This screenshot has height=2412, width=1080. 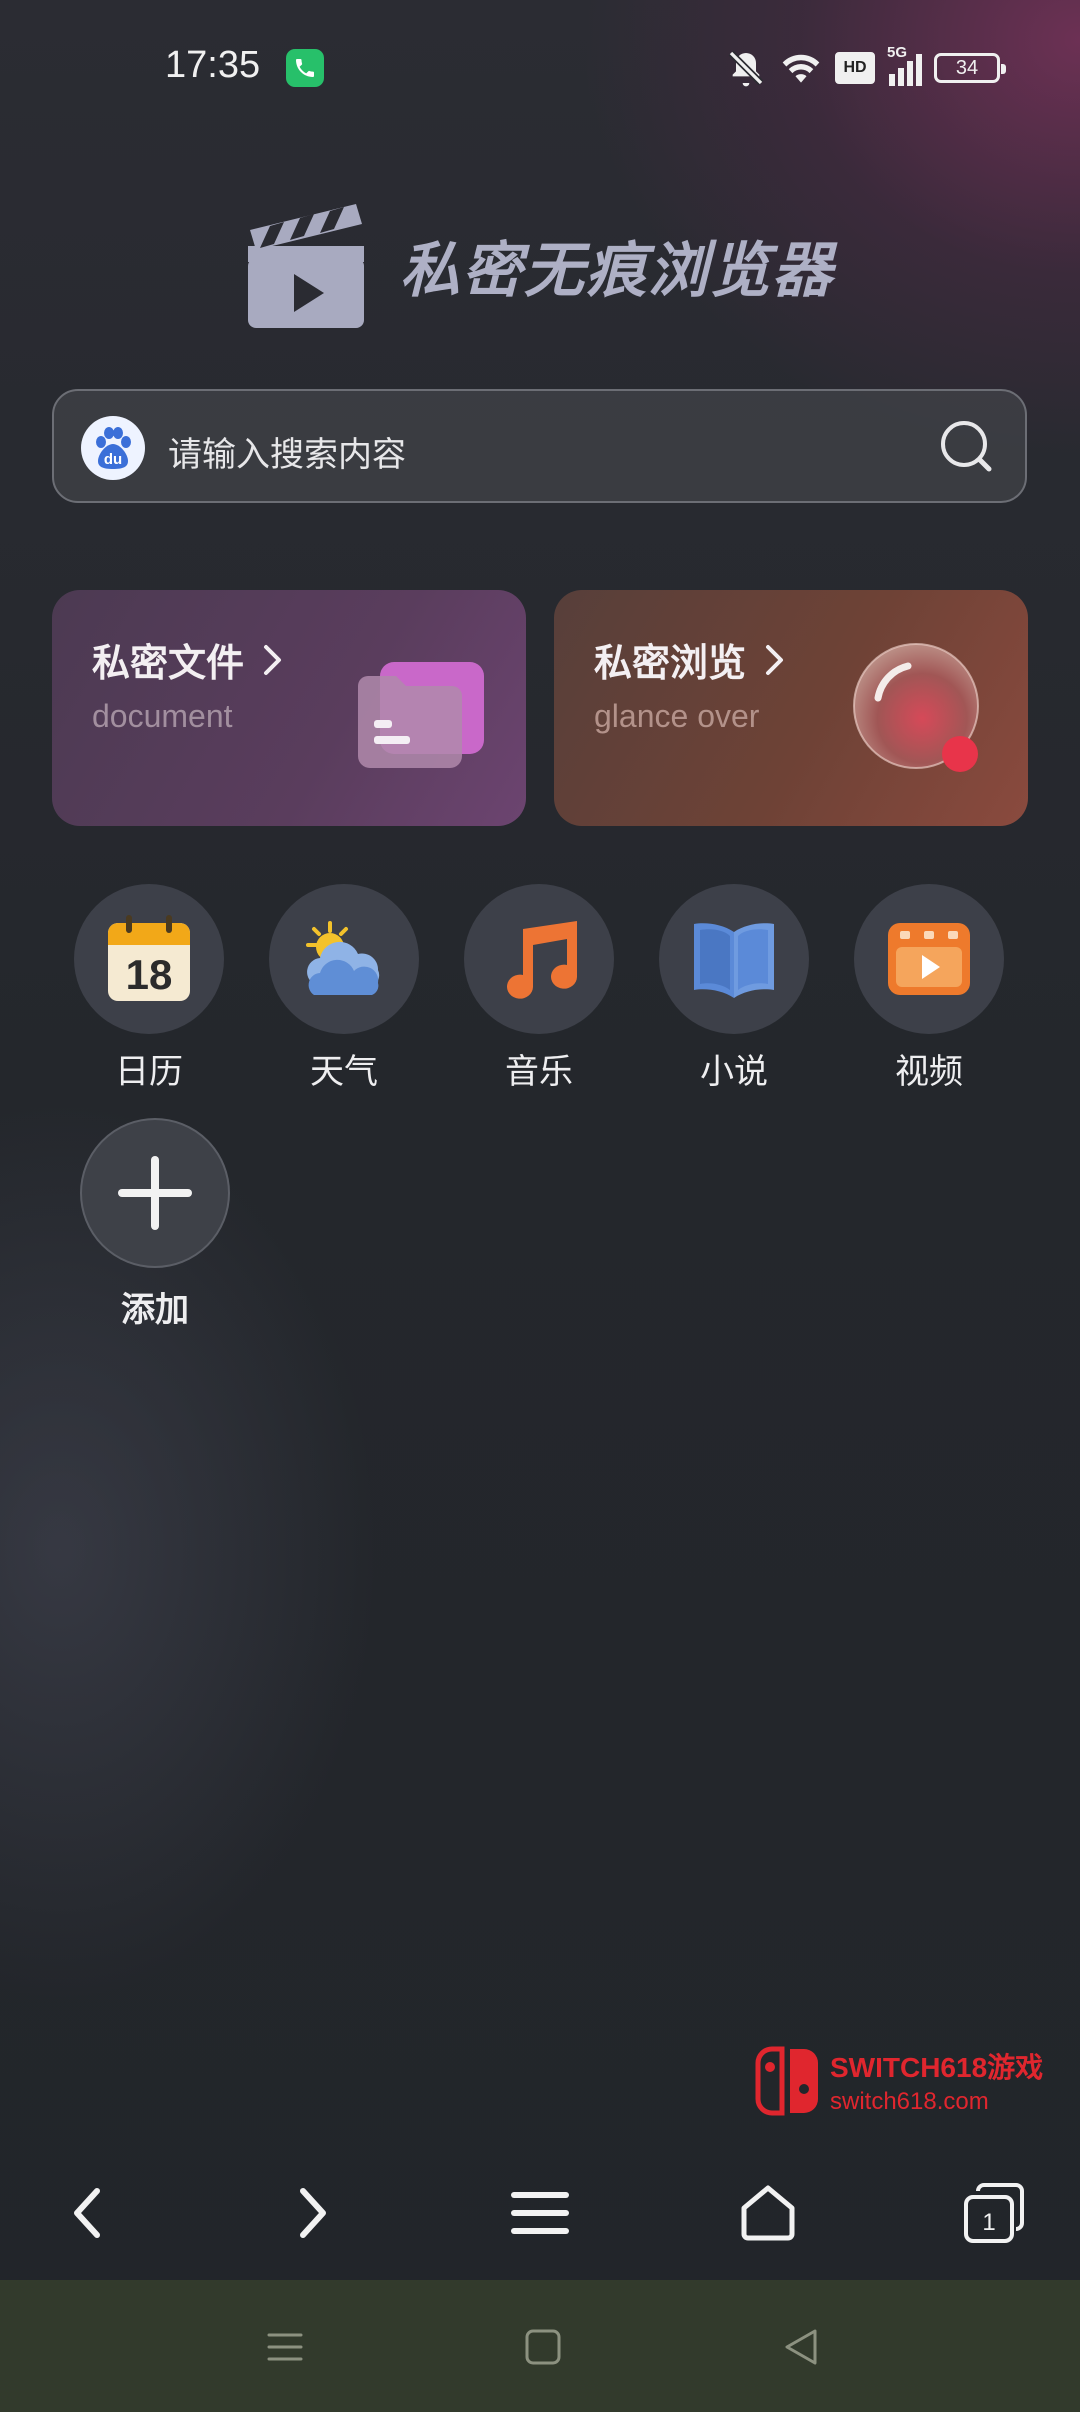 I want to click on 5g-signal-icon: 5G, so click(x=904, y=65).